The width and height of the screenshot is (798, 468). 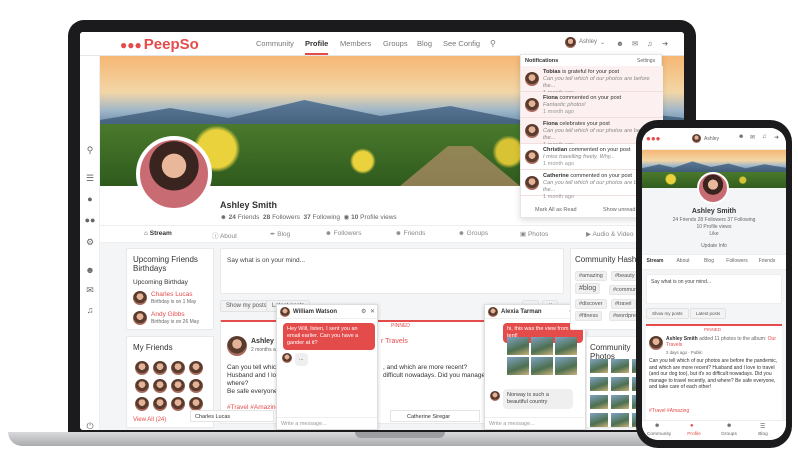 What do you see at coordinates (90, 178) in the screenshot?
I see `menu-icon: ☰` at bounding box center [90, 178].